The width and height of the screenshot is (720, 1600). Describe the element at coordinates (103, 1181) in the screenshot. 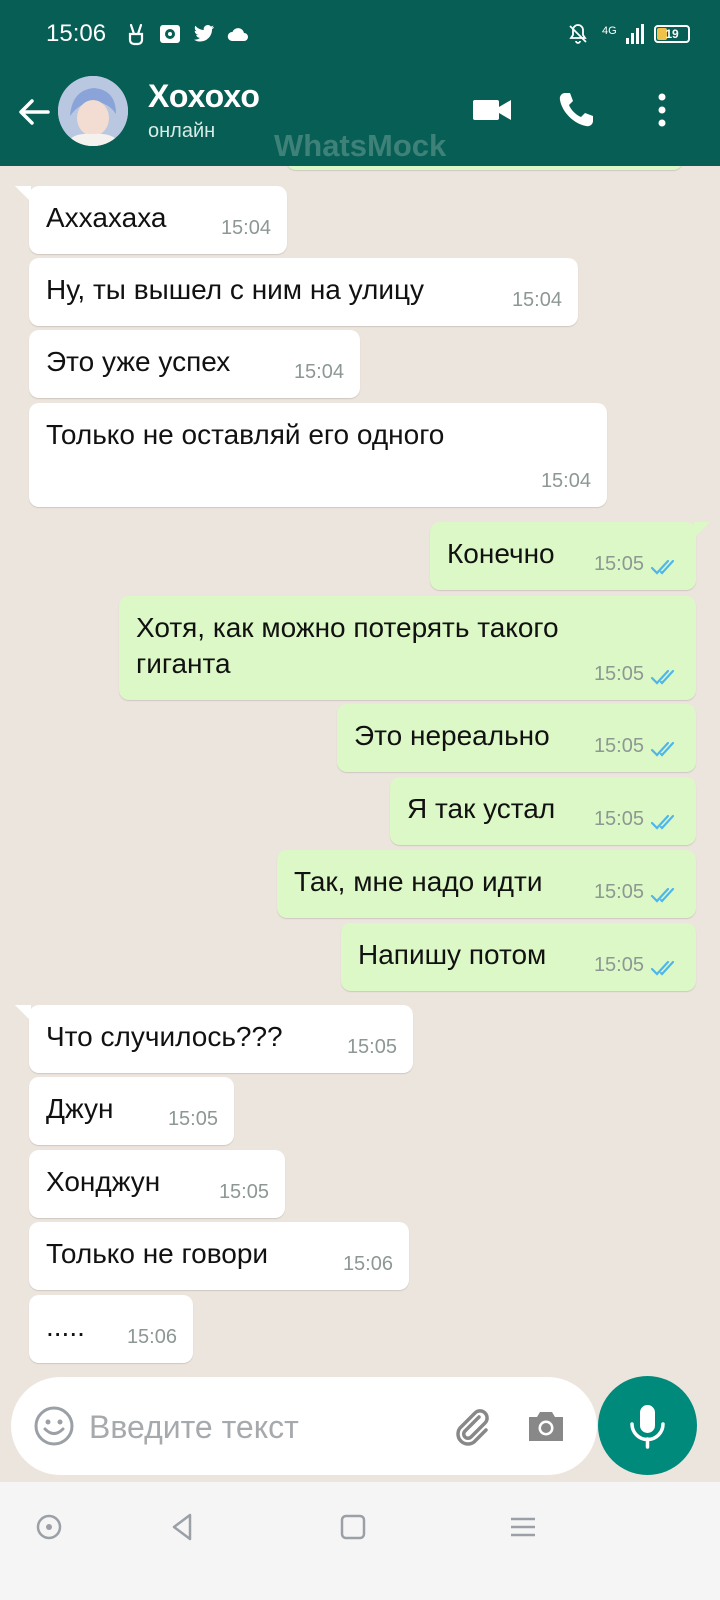

I see `message-text: Хонджун` at that location.